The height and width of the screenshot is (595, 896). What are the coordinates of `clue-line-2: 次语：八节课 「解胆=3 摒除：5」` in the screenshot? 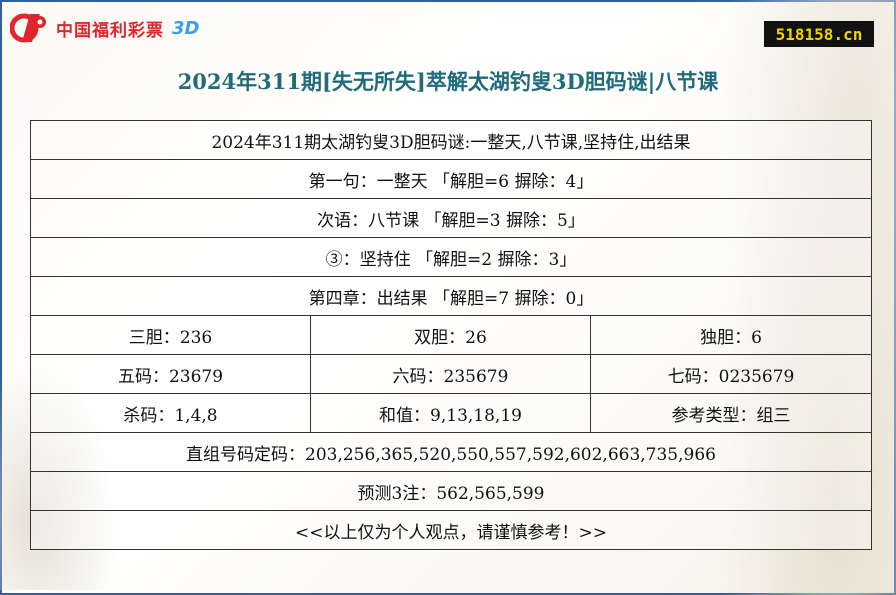 It's located at (451, 218).